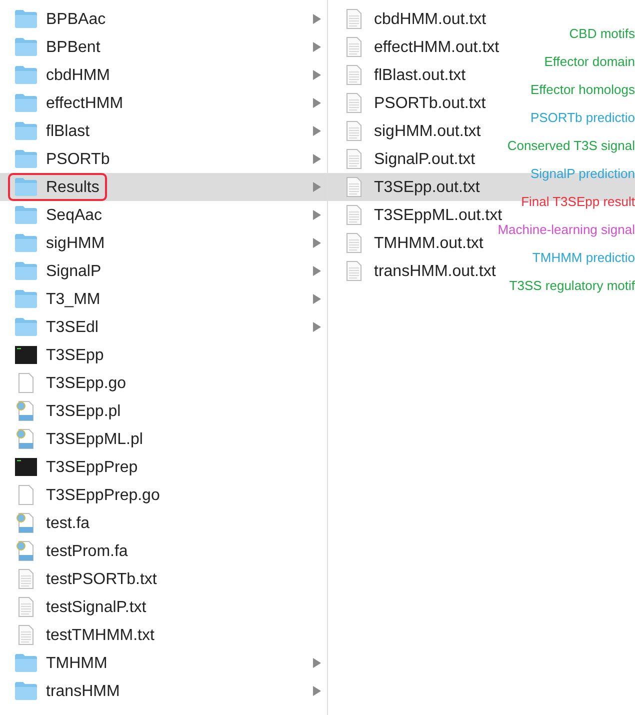  What do you see at coordinates (74, 271) in the screenshot?
I see `file-name: SignalP` at bounding box center [74, 271].